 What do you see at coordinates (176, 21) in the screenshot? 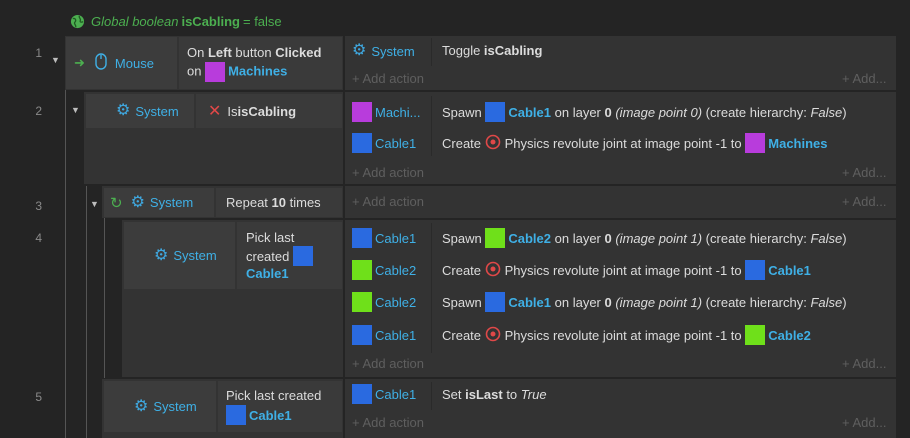
I see `global-variable-row: Global boolean isCabling = false` at bounding box center [176, 21].